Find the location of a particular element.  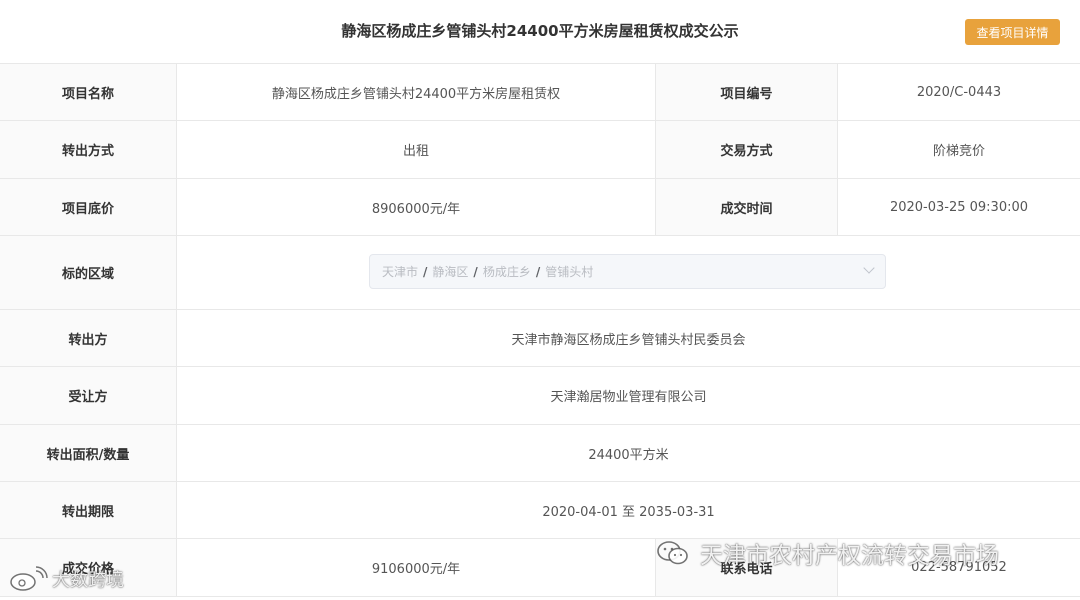

project-number-value: 2020/C-0443 is located at coordinates (959, 92).